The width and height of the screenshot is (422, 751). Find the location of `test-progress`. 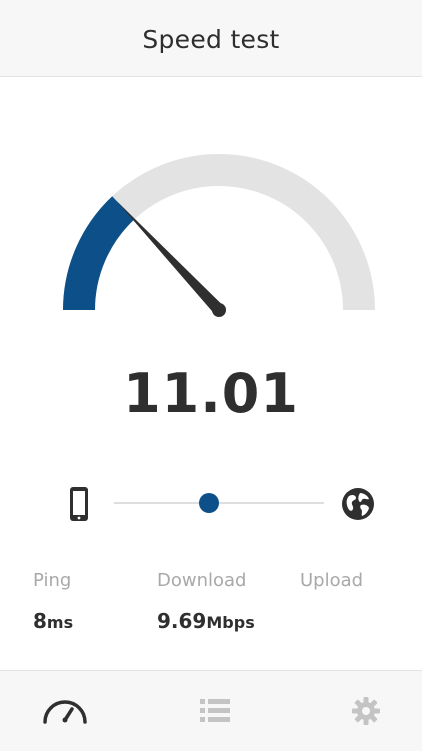

test-progress is located at coordinates (211, 504).